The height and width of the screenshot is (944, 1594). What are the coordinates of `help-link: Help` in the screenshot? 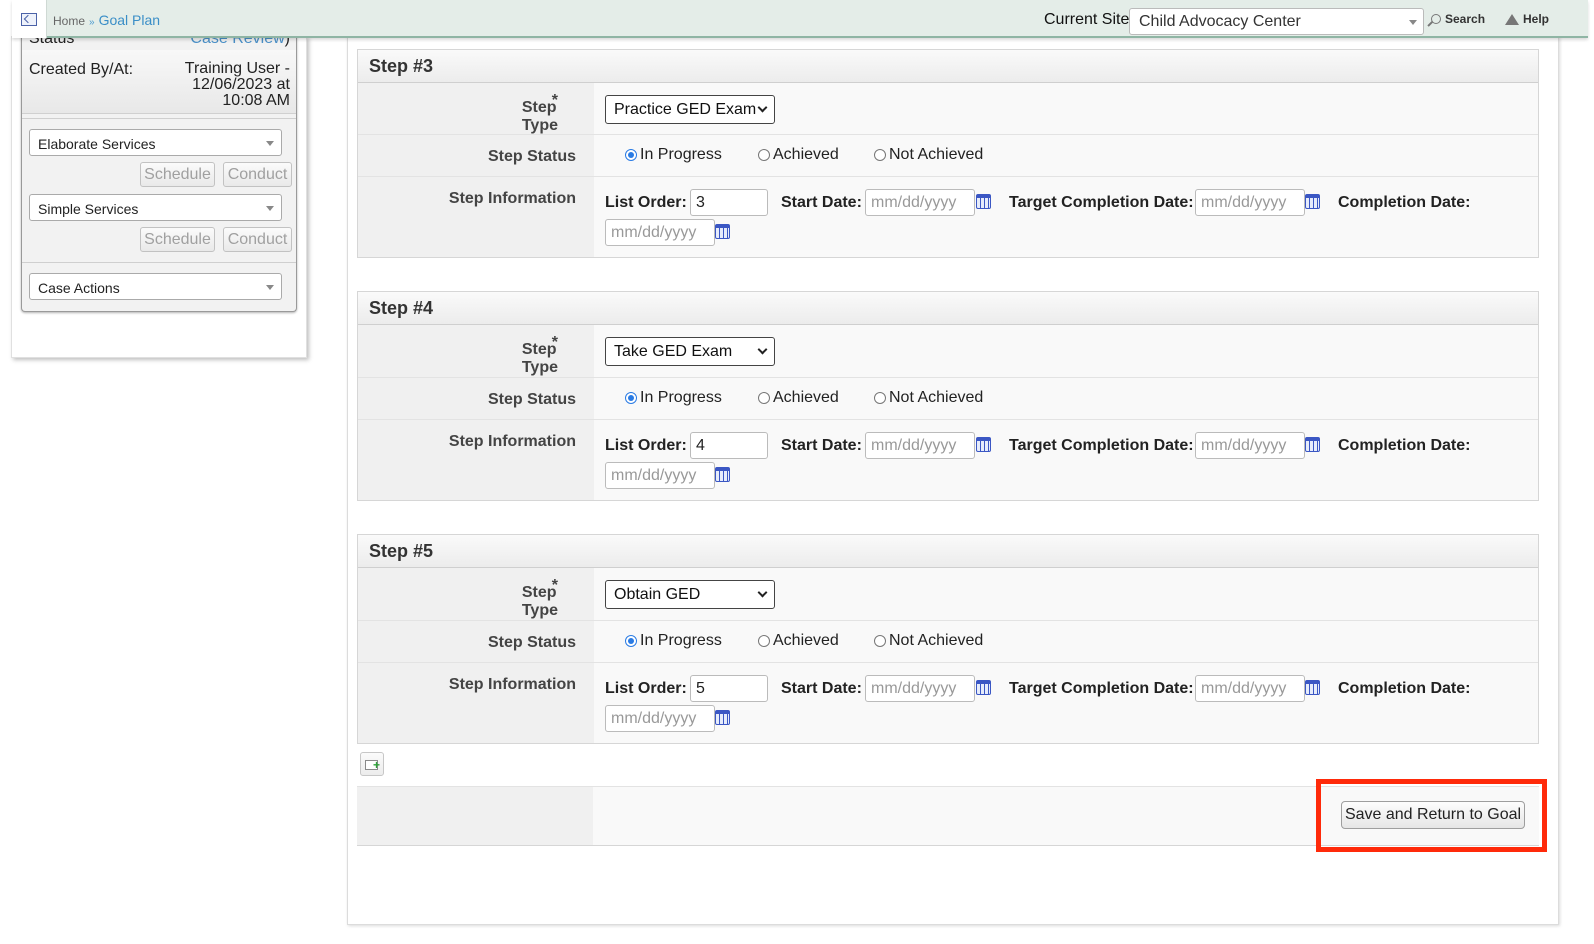 It's located at (1527, 19).